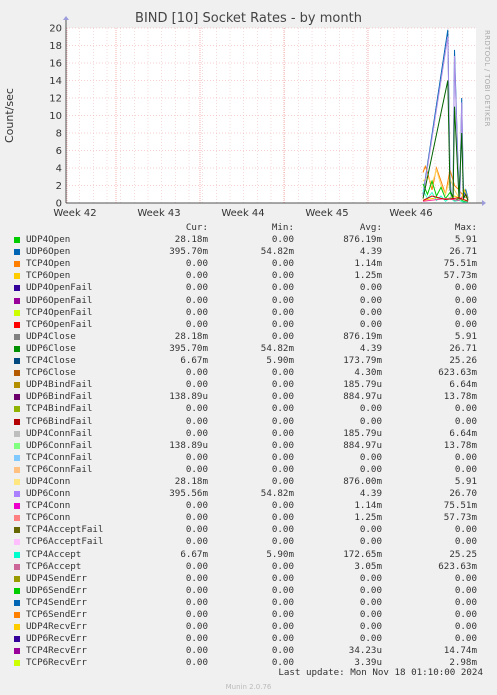 The width and height of the screenshot is (497, 695). Describe the element at coordinates (56, 578) in the screenshot. I see `legend-series-name: UDP4SendErr` at that location.